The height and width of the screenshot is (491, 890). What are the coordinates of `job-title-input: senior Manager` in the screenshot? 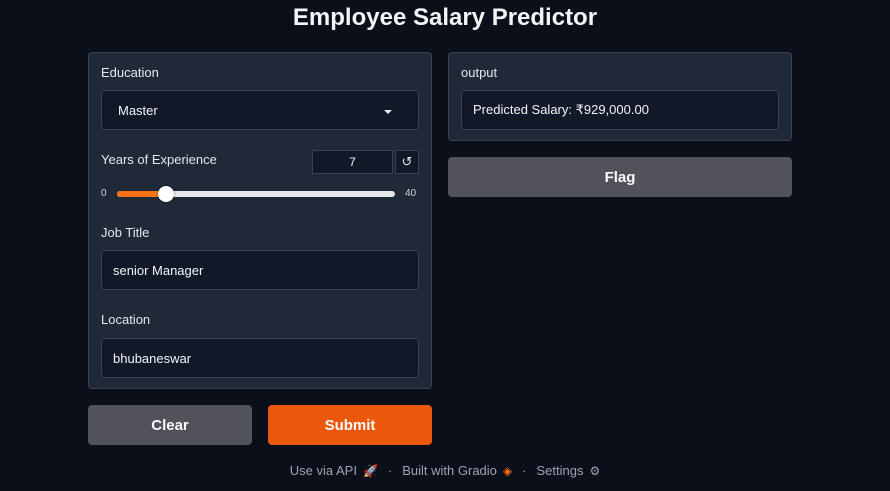 It's located at (260, 270).